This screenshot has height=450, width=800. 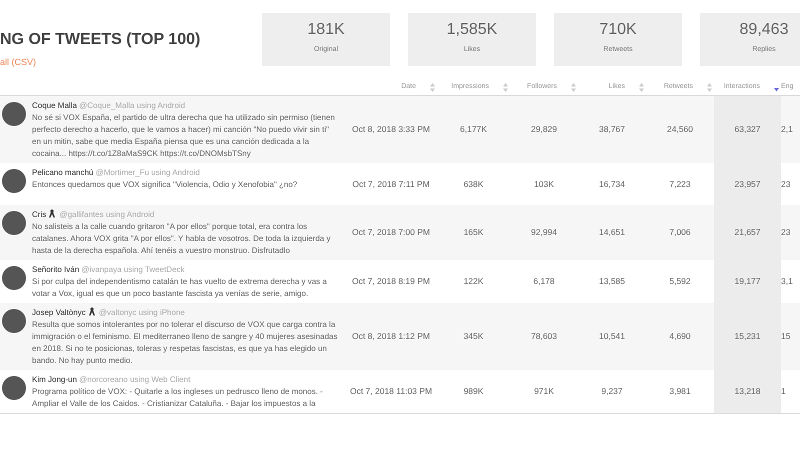 What do you see at coordinates (785, 336) in the screenshot?
I see `table-cell: 15` at bounding box center [785, 336].